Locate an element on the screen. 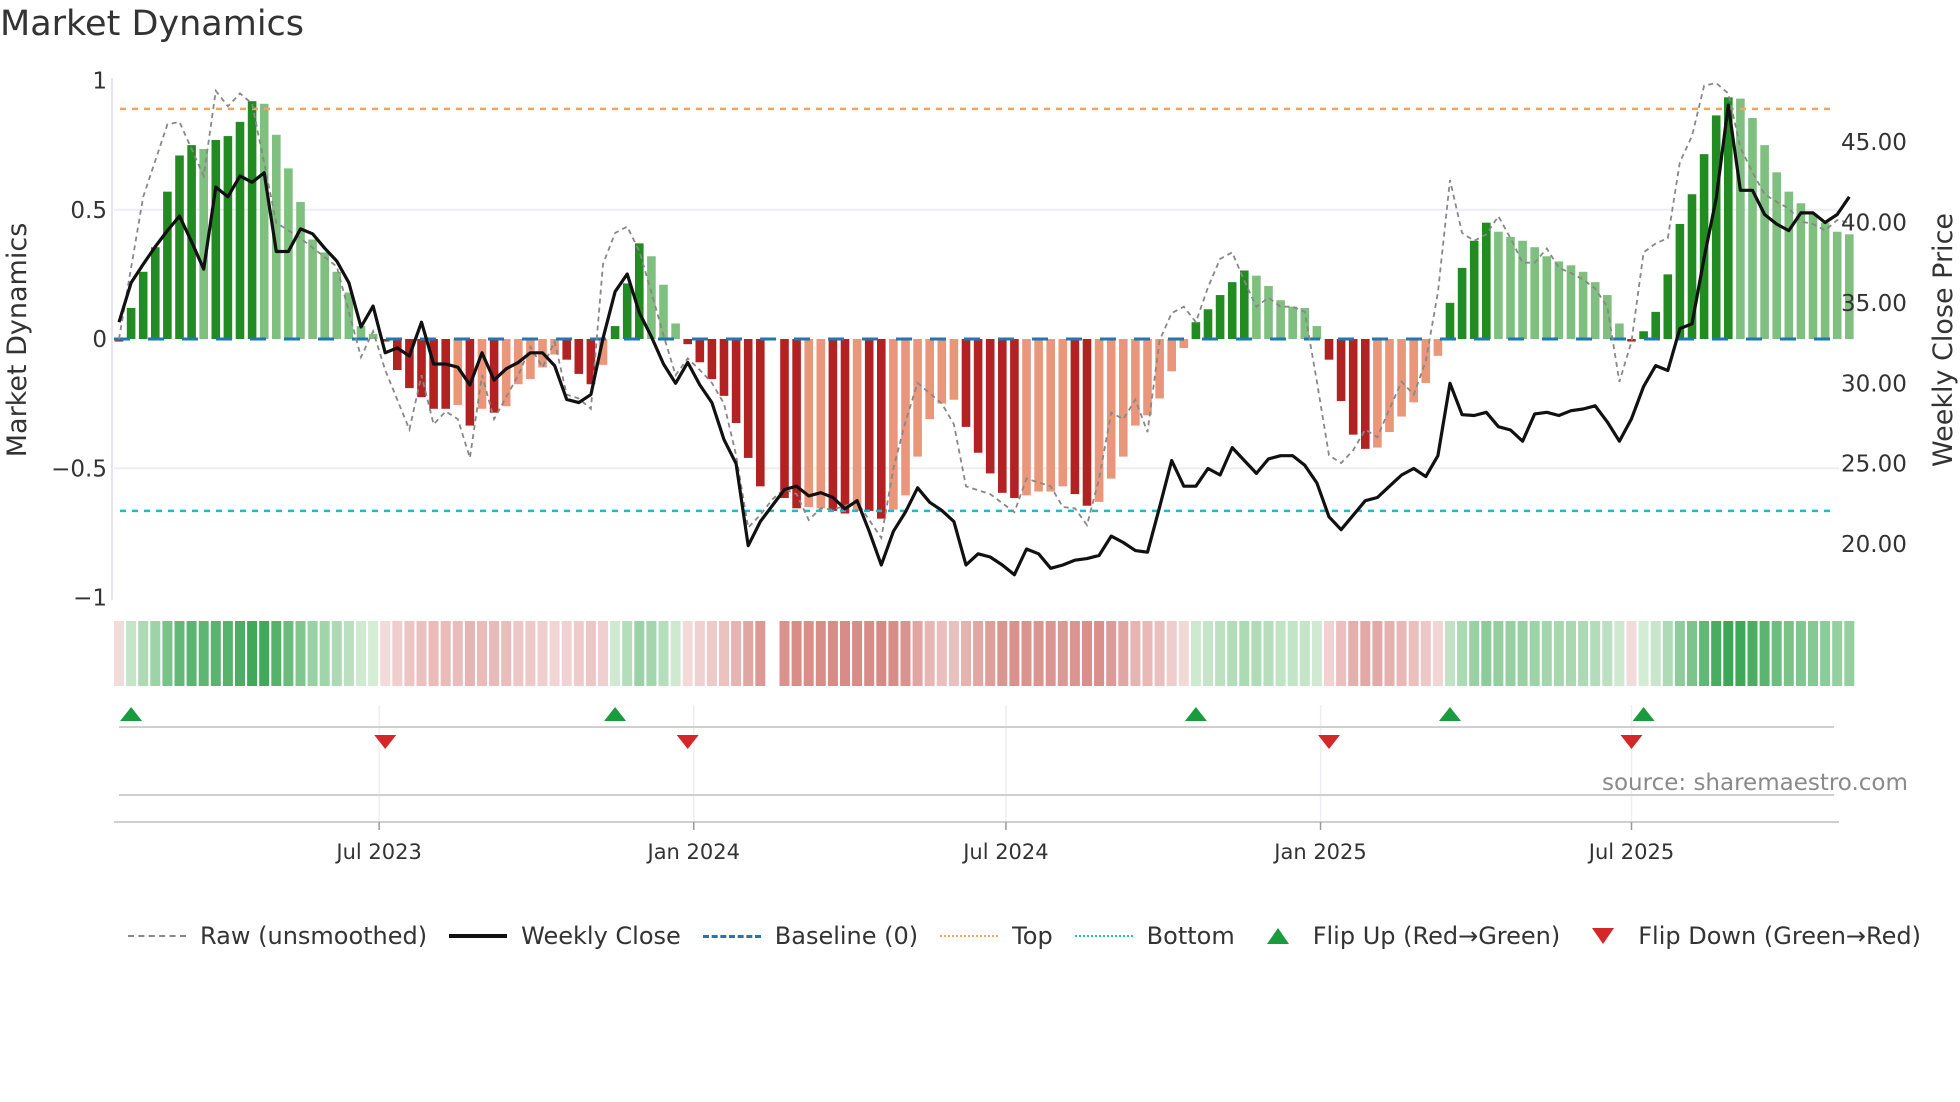 The image size is (1960, 1102). legend-baseline: Baseline (0) is located at coordinates (810, 936).